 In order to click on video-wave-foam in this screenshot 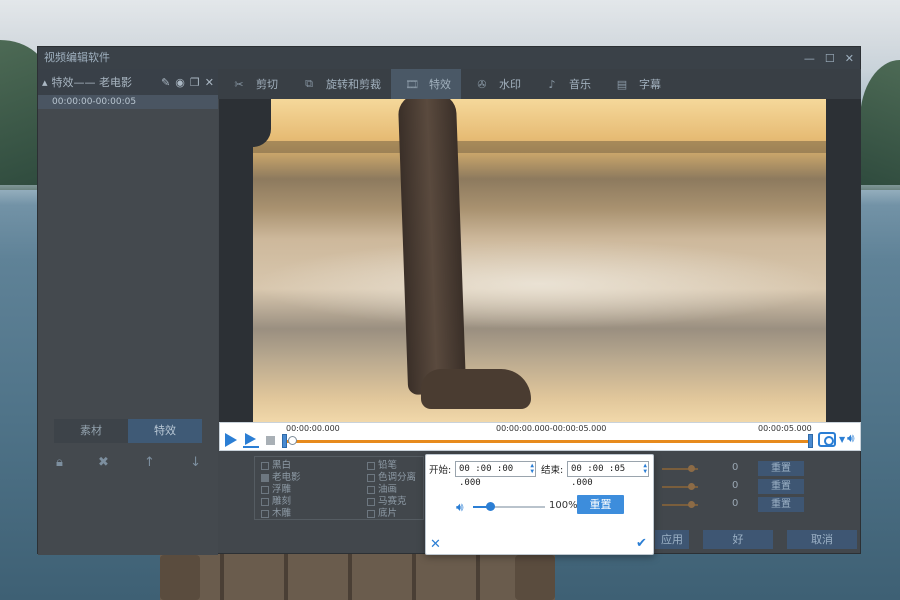, I will do `click(539, 284)`.